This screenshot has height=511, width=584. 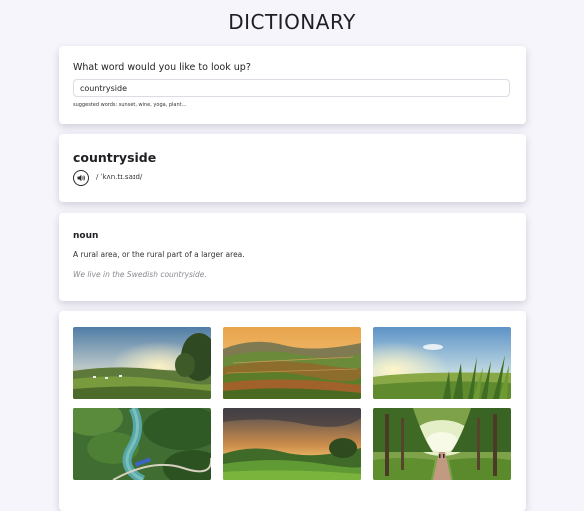 I want to click on photo-terraced-hills, so click(x=292, y=363).